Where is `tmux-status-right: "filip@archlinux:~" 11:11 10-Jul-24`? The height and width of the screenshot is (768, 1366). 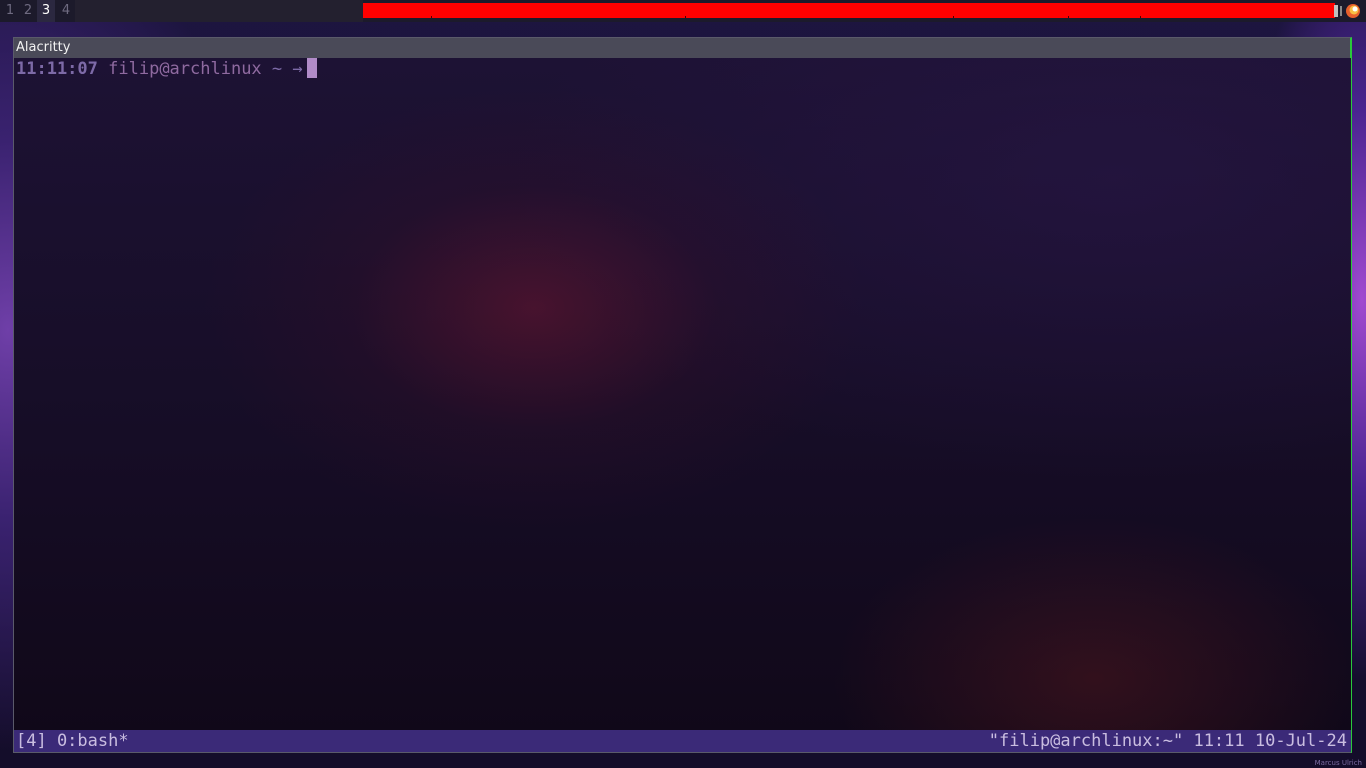
tmux-status-right: "filip@archlinux:~" 11:11 10-Jul-24 is located at coordinates (1167, 741).